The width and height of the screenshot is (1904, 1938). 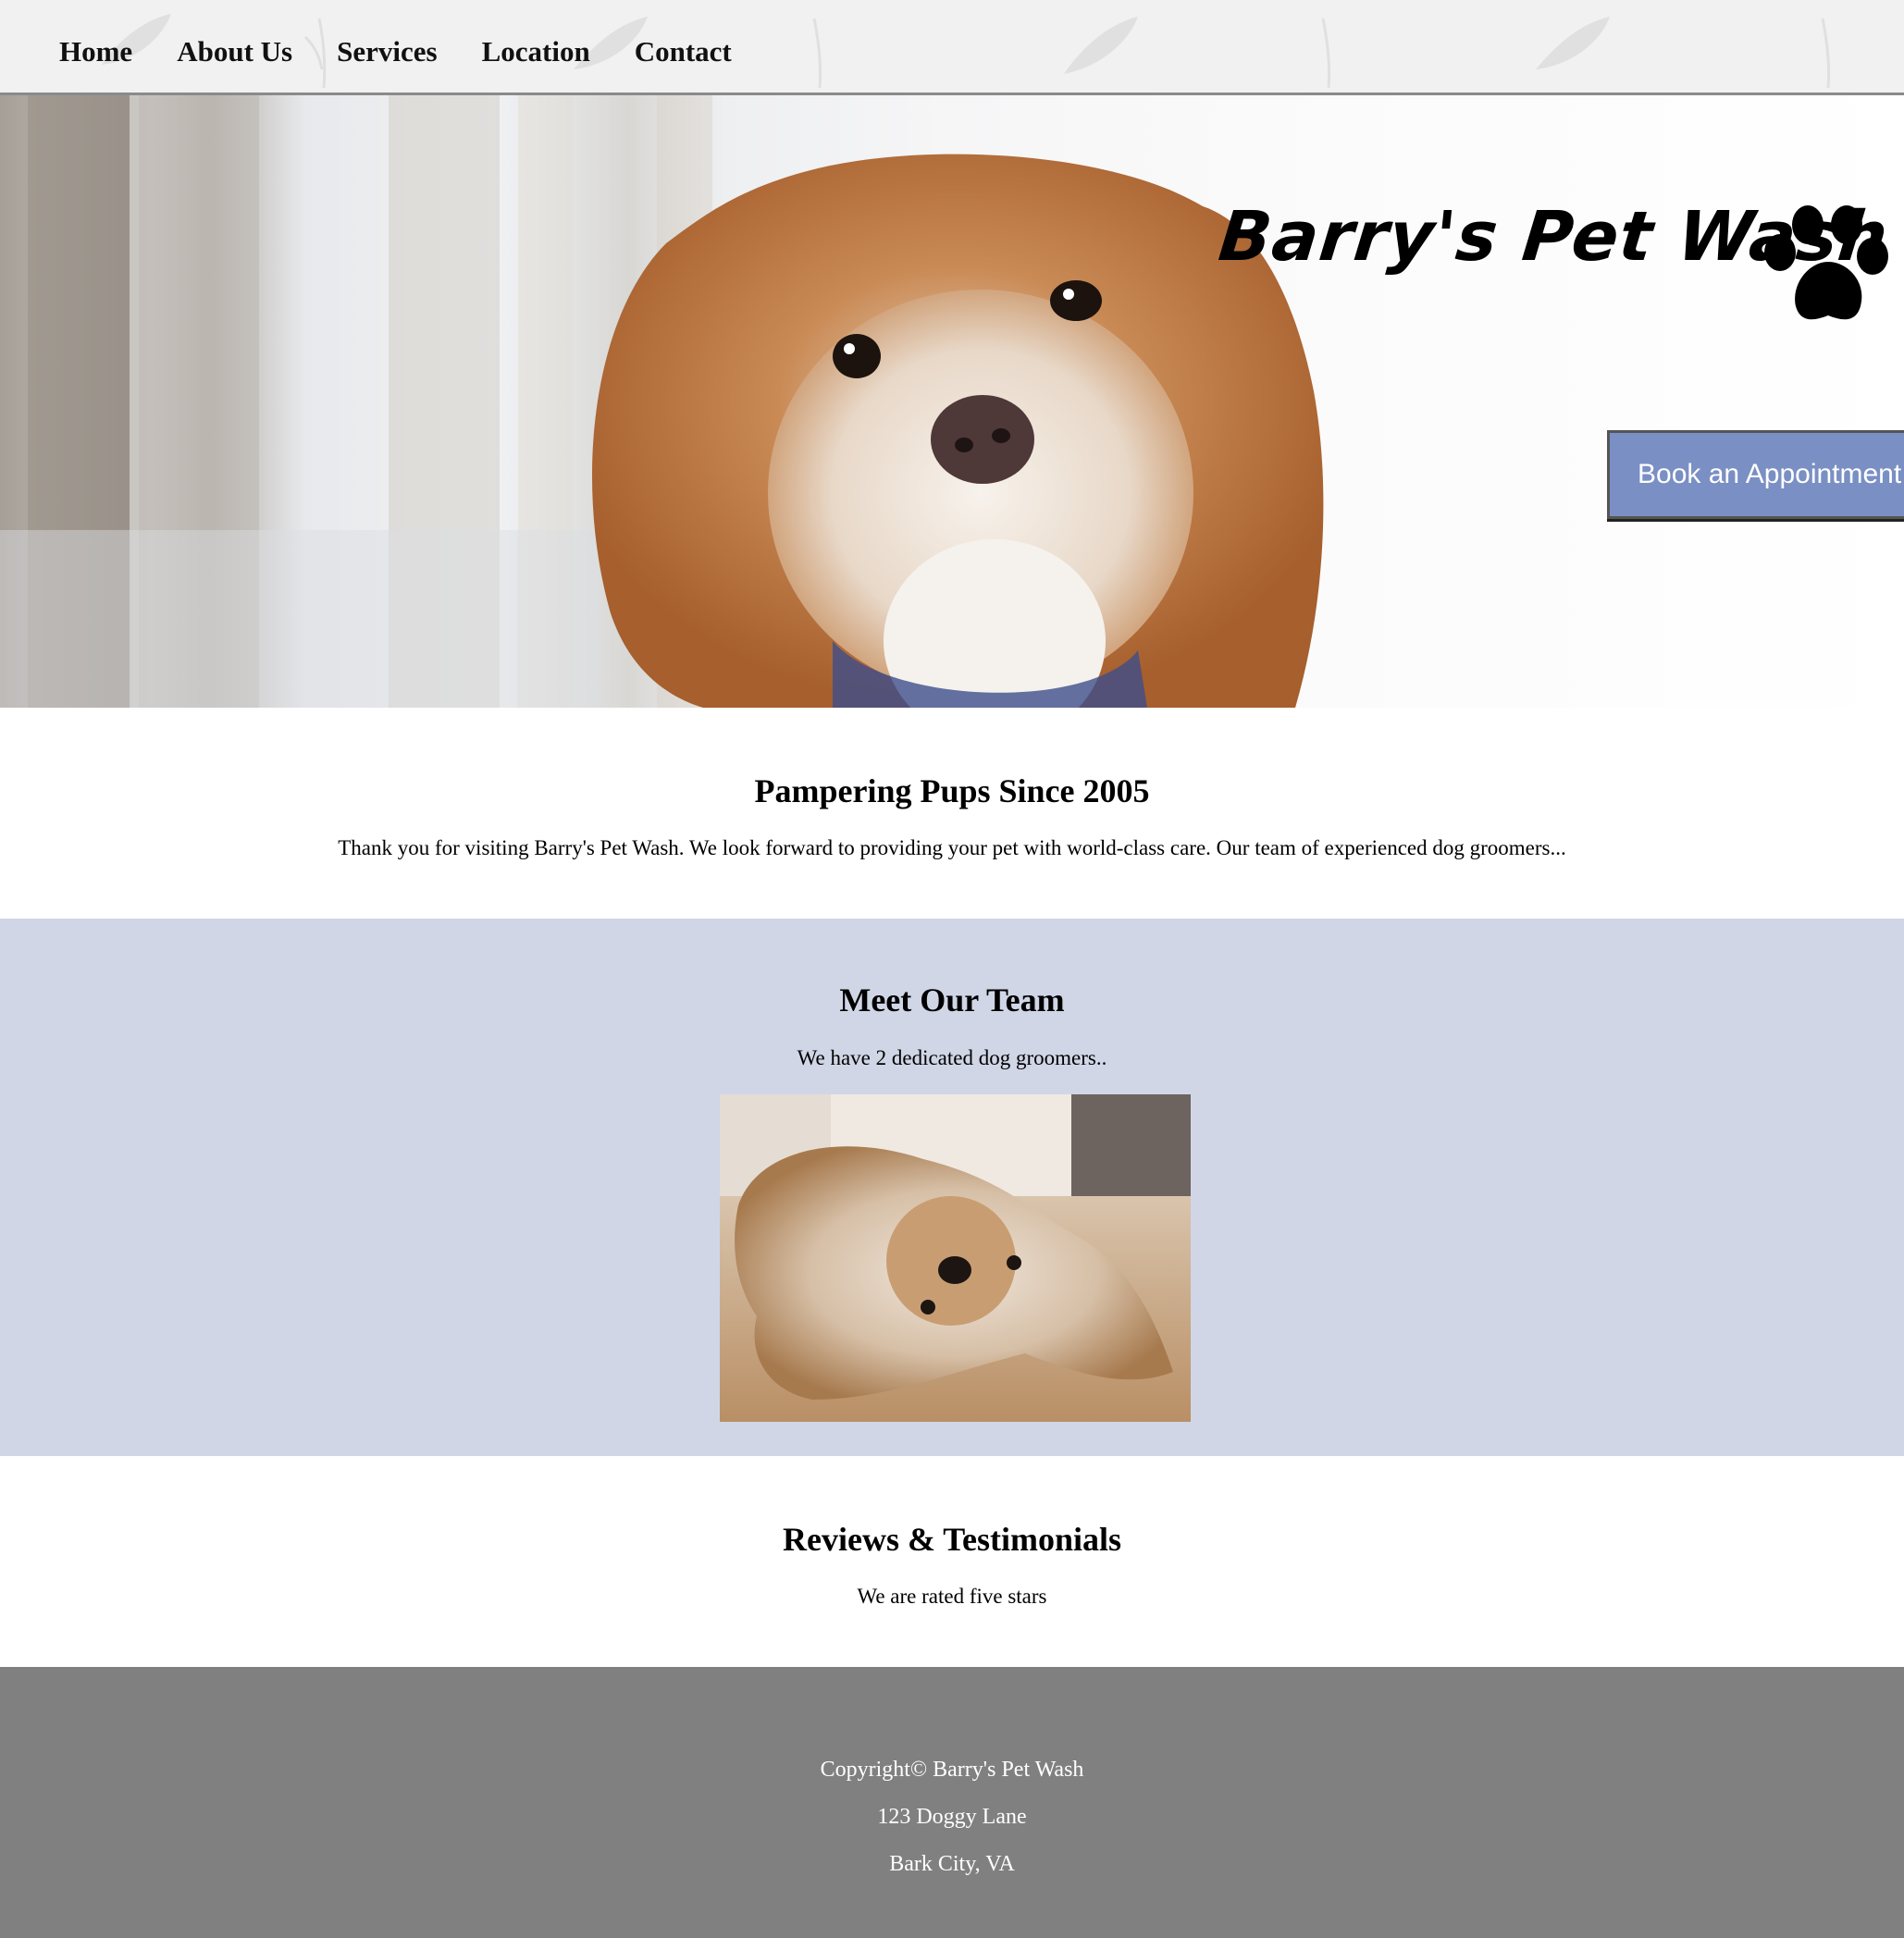 What do you see at coordinates (952, 1770) in the screenshot?
I see `footer-copyright: Copyright© Barry's Pet Wash` at bounding box center [952, 1770].